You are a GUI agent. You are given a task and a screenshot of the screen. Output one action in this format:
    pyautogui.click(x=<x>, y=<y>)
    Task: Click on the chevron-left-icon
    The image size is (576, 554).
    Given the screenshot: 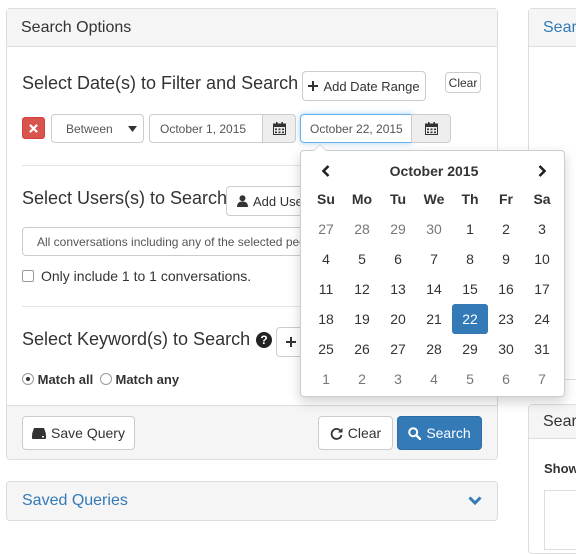 What is the action you would take?
    pyautogui.click(x=326, y=171)
    